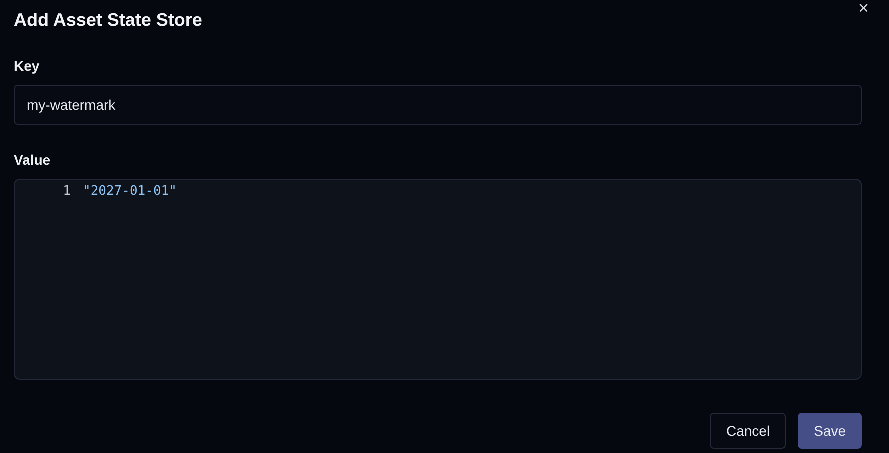 The image size is (889, 453). What do you see at coordinates (32, 160) in the screenshot?
I see `value-label: Value` at bounding box center [32, 160].